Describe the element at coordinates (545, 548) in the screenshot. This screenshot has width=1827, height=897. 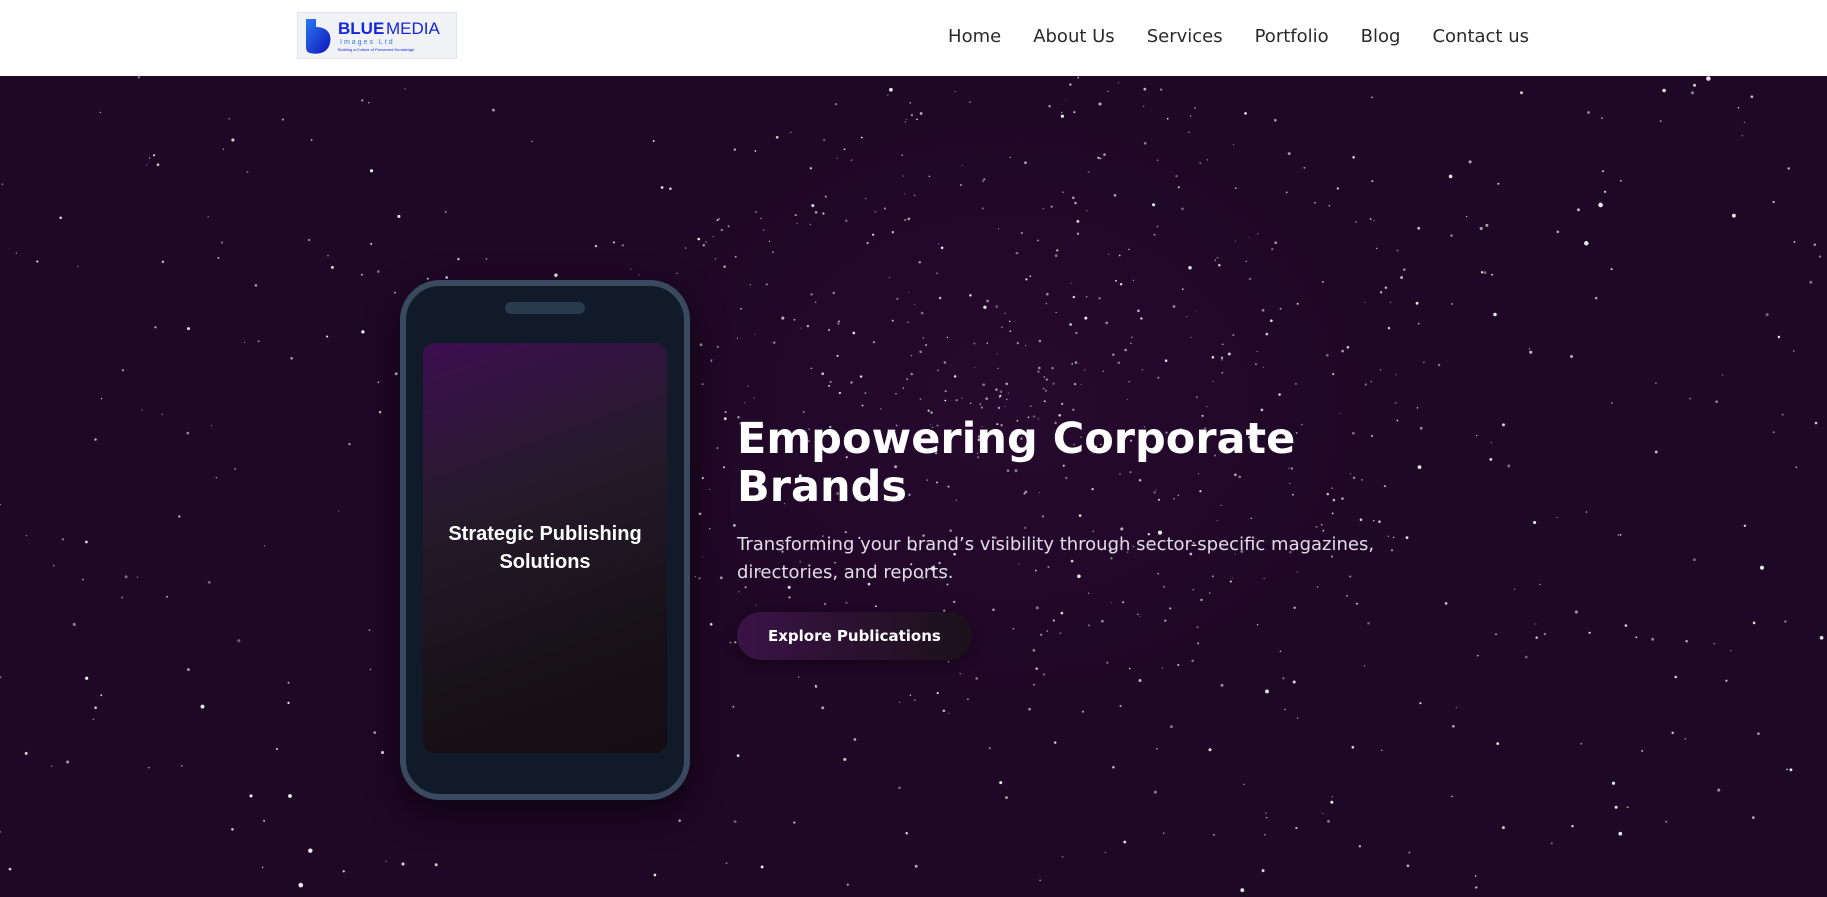
I see `phone-screen: Strategic Publishing Solutions` at that location.